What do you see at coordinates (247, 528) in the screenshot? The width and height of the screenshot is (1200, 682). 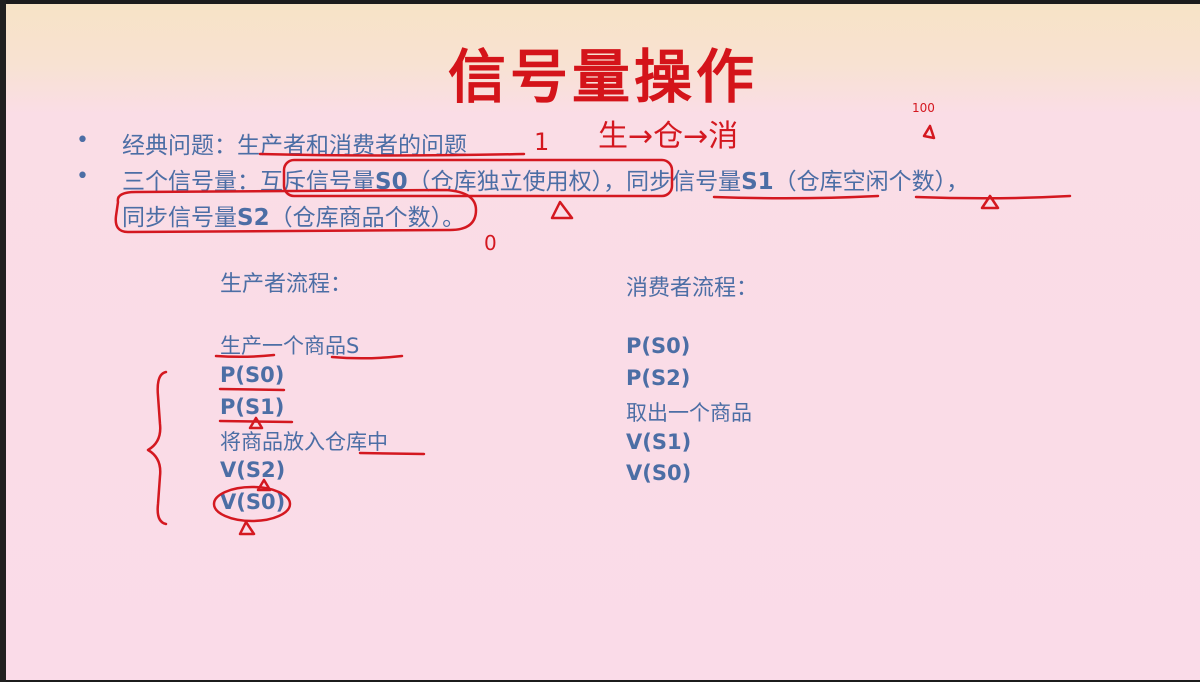 I see `triangle-vs0` at bounding box center [247, 528].